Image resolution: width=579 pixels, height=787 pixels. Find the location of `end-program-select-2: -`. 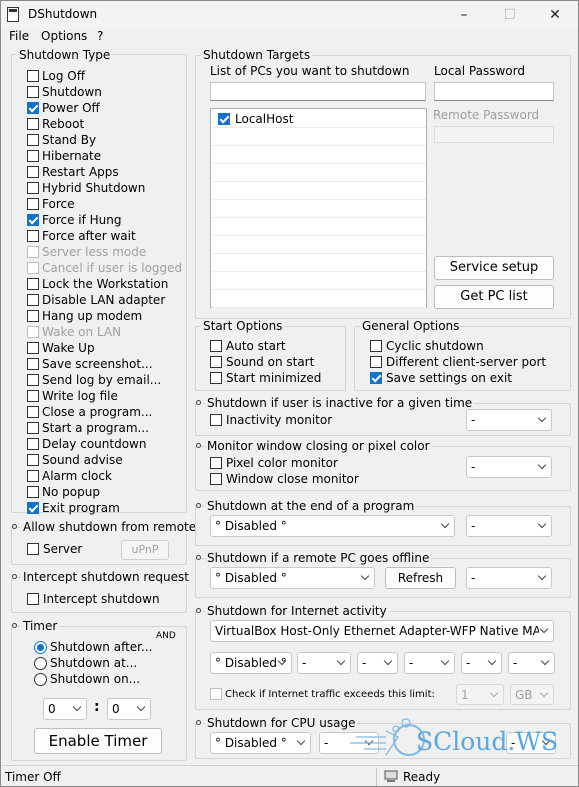

end-program-select-2: - is located at coordinates (509, 526).